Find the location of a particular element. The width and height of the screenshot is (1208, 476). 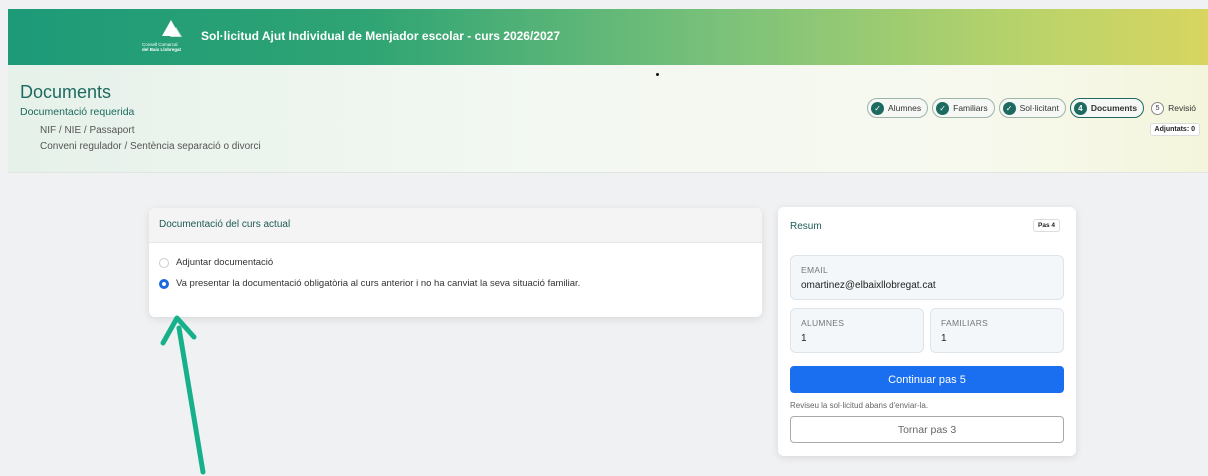

family-label: FAMILIARS is located at coordinates (965, 323).